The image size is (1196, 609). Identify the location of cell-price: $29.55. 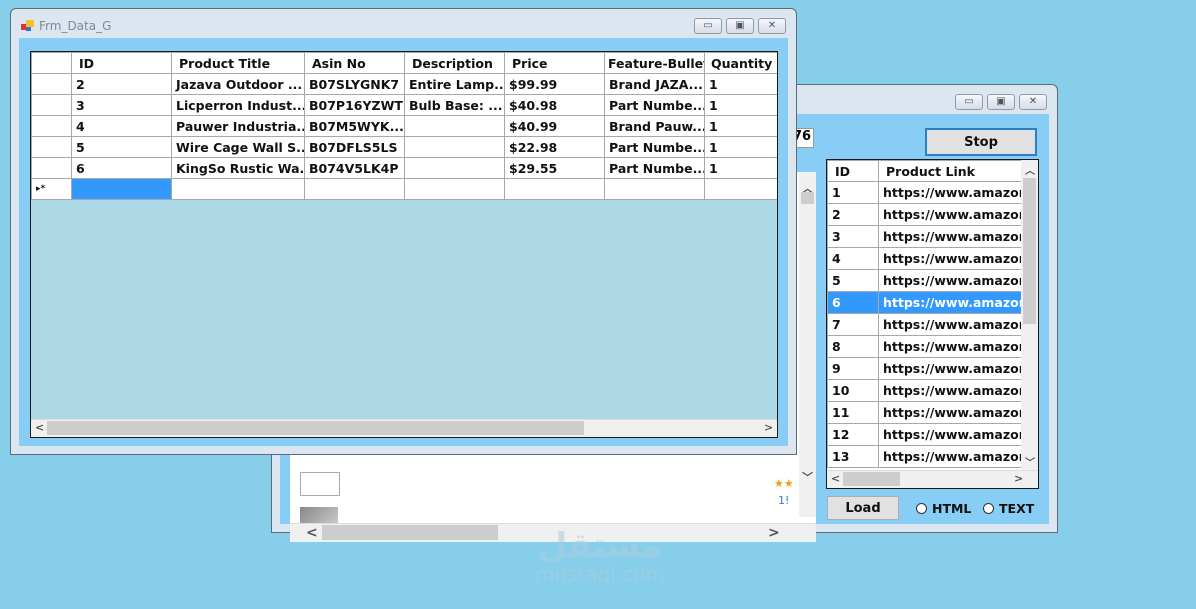
(554, 168).